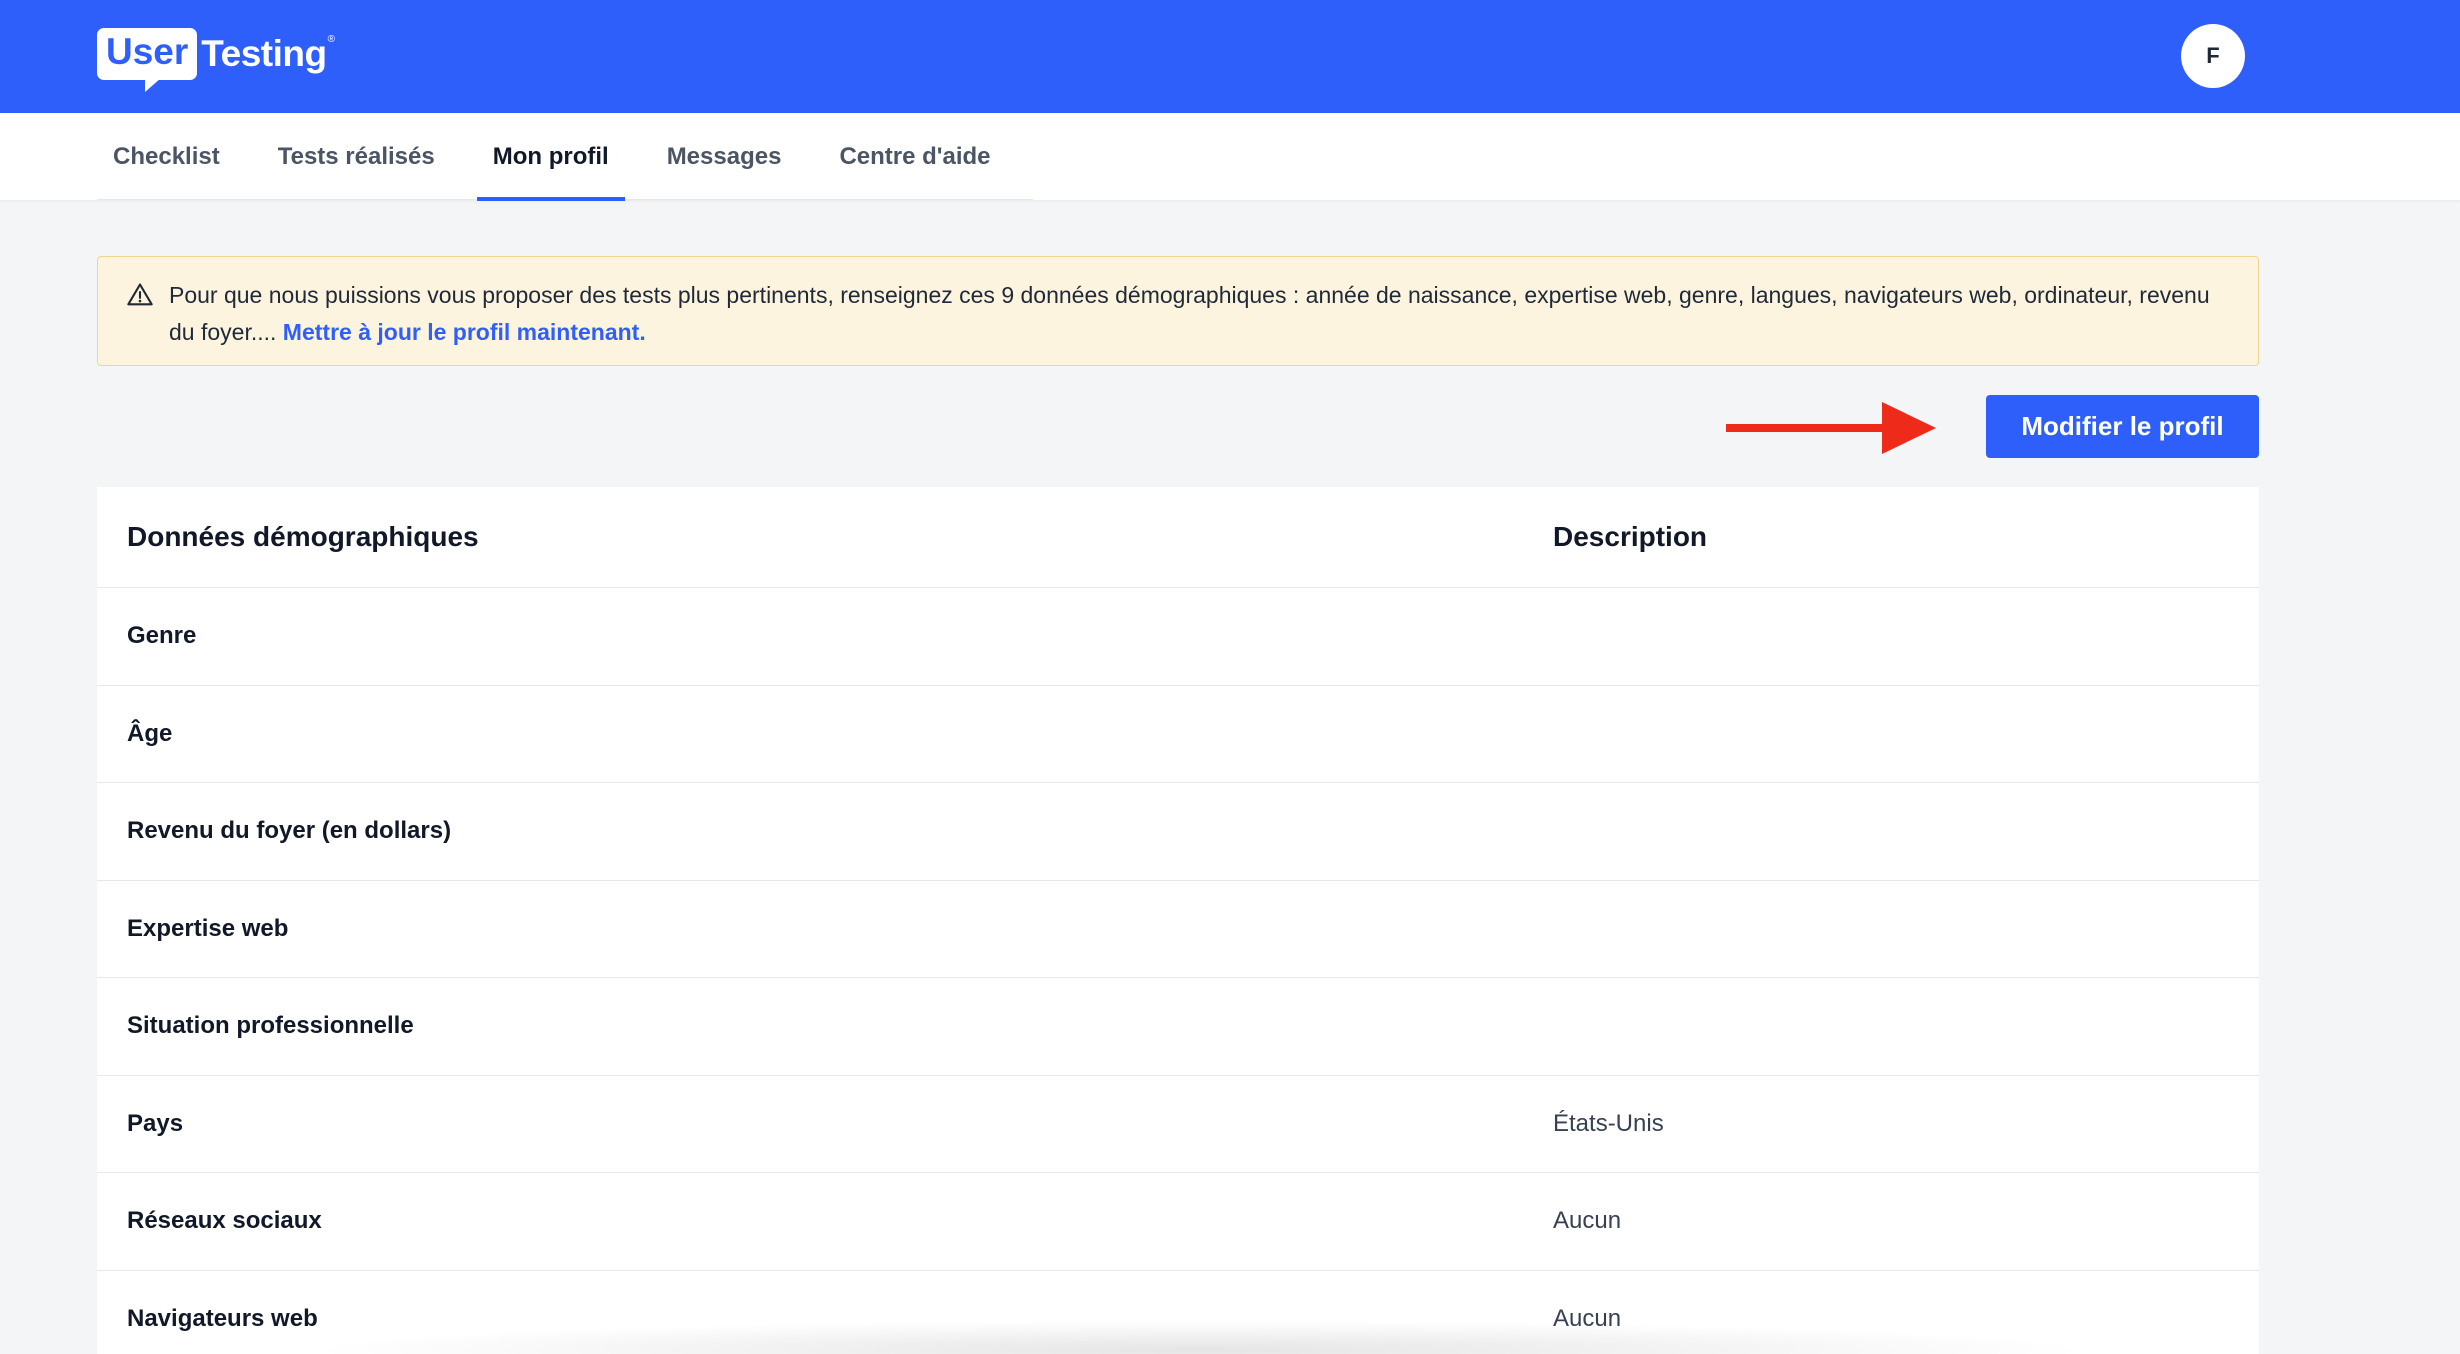  What do you see at coordinates (1178, 1124) in the screenshot?
I see `table-row: Pays États-Unis` at bounding box center [1178, 1124].